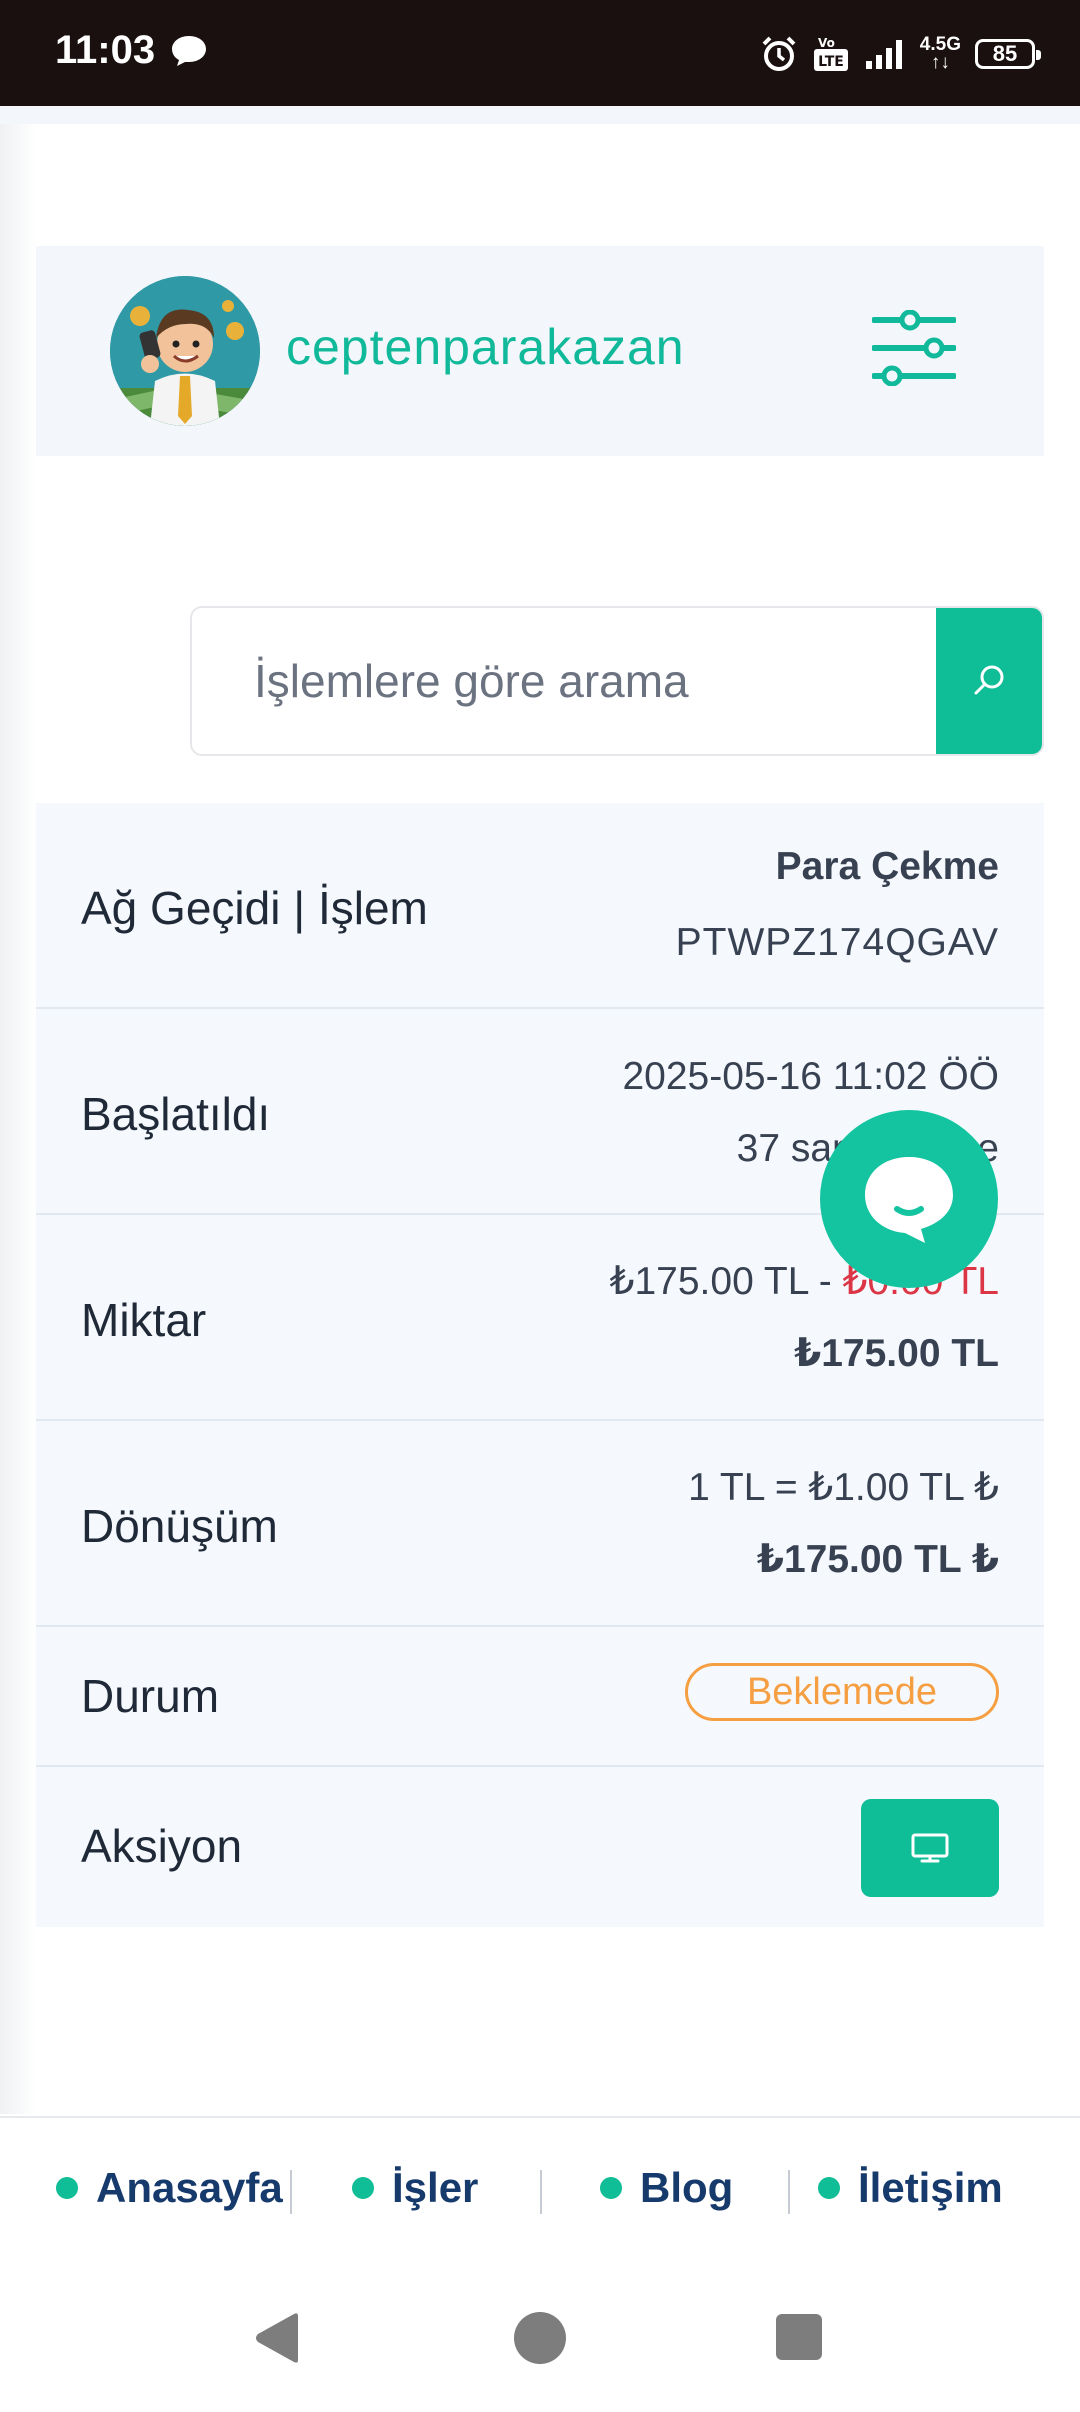 This screenshot has width=1080, height=2412. Describe the element at coordinates (842, 1692) in the screenshot. I see `status-badge: Beklemede` at that location.